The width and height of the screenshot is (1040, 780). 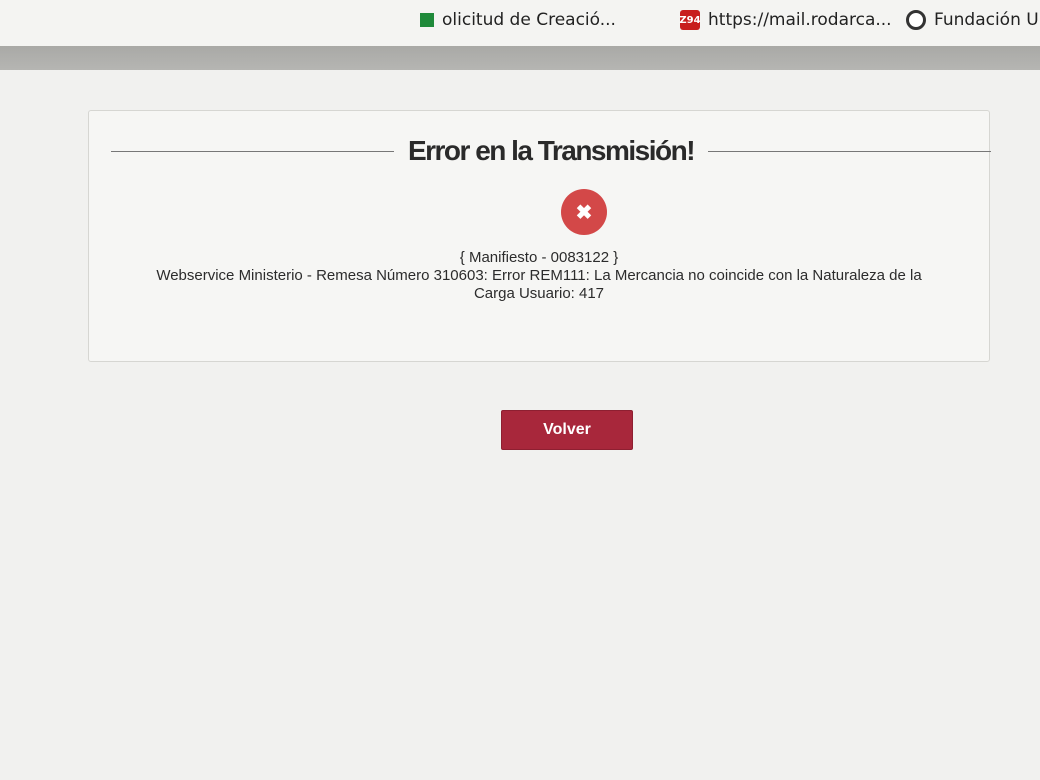 I want to click on error-x-icon: ✖, so click(x=584, y=212).